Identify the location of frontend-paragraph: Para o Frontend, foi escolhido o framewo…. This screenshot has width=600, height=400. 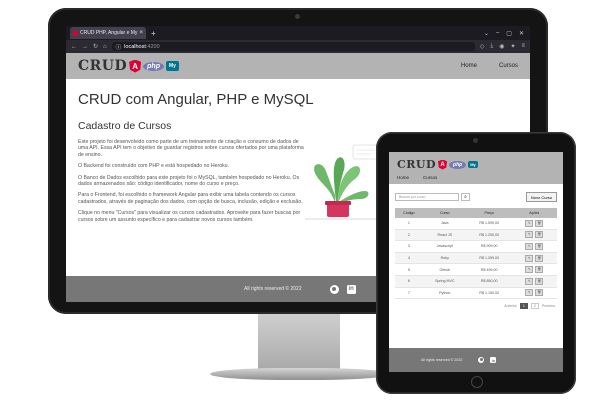
(190, 198).